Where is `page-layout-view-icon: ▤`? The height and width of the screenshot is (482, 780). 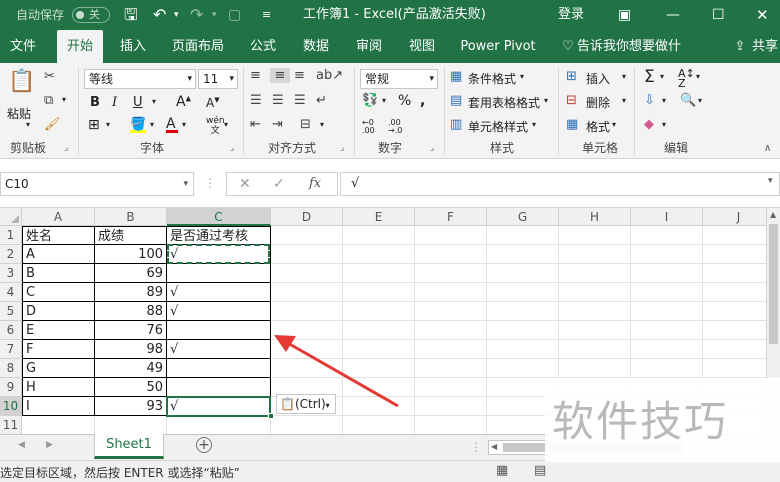 page-layout-view-icon: ▤ is located at coordinates (540, 470).